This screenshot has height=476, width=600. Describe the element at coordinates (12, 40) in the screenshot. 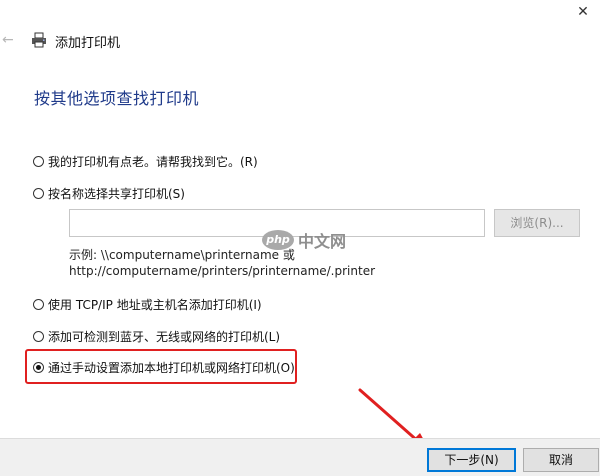

I see `back-arrow-icon: ←` at that location.